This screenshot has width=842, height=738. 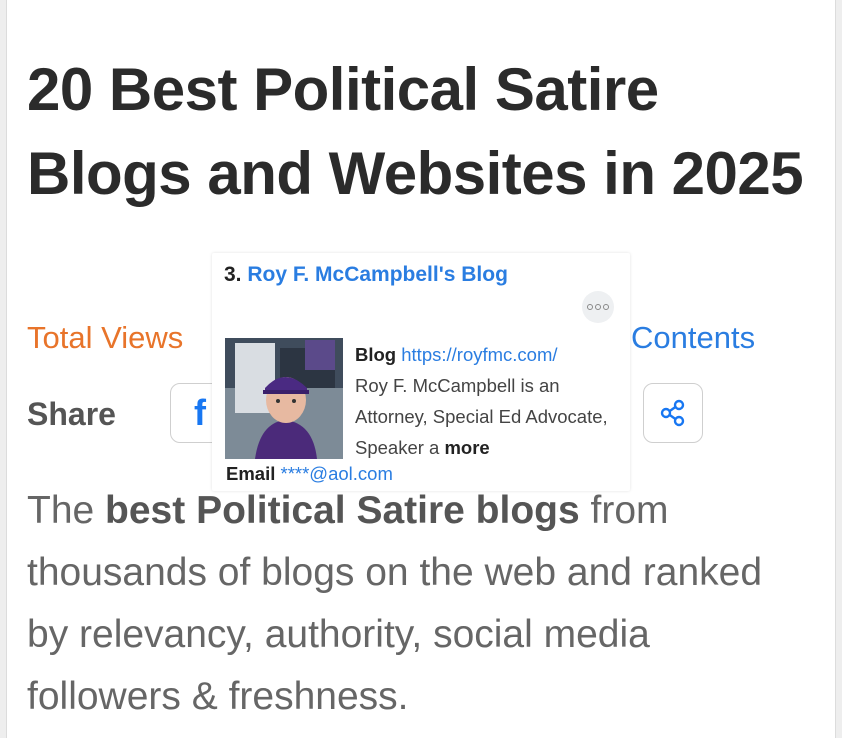 I want to click on share-icon, so click(x=672, y=413).